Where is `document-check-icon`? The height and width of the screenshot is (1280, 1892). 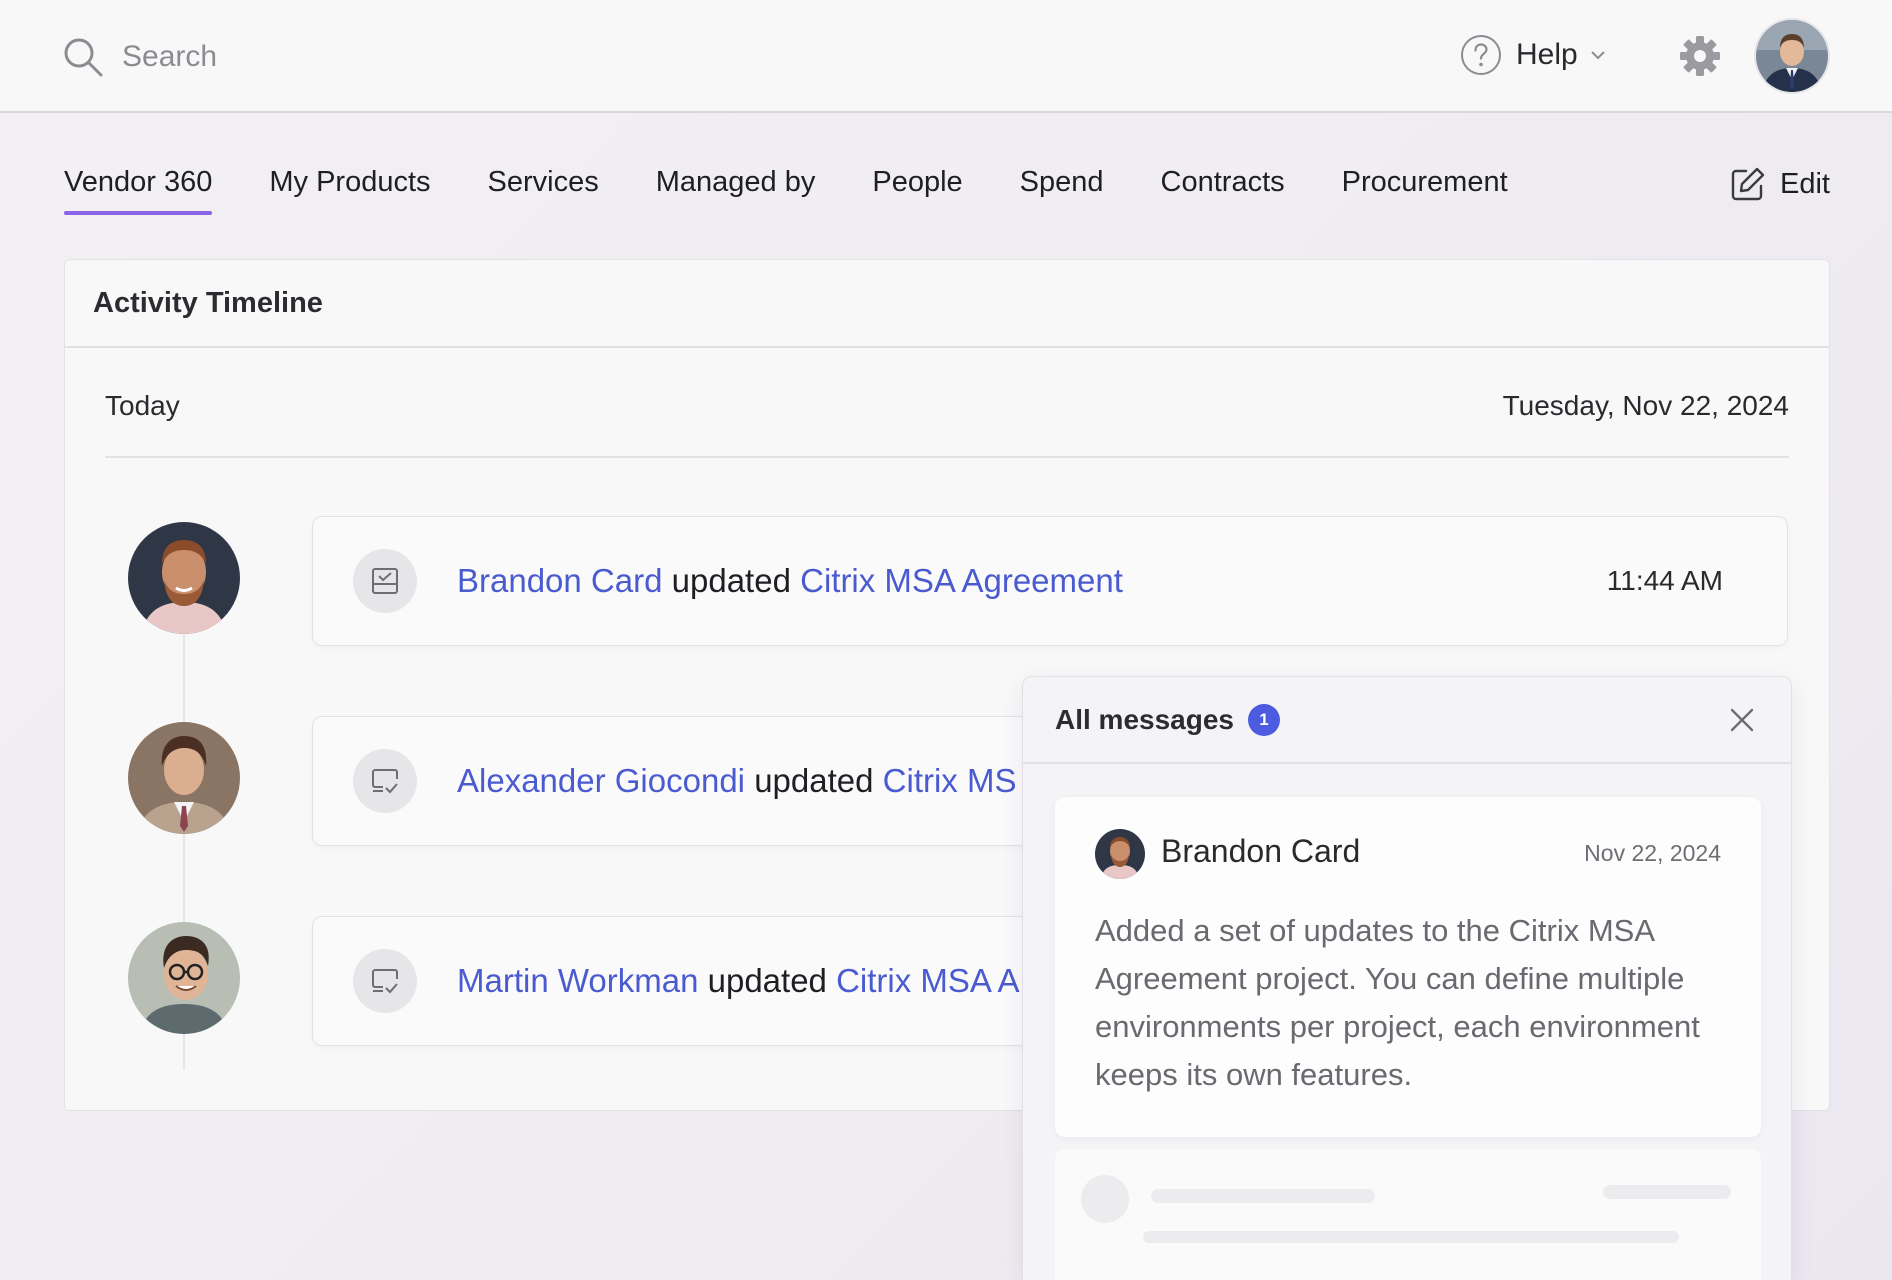 document-check-icon is located at coordinates (385, 581).